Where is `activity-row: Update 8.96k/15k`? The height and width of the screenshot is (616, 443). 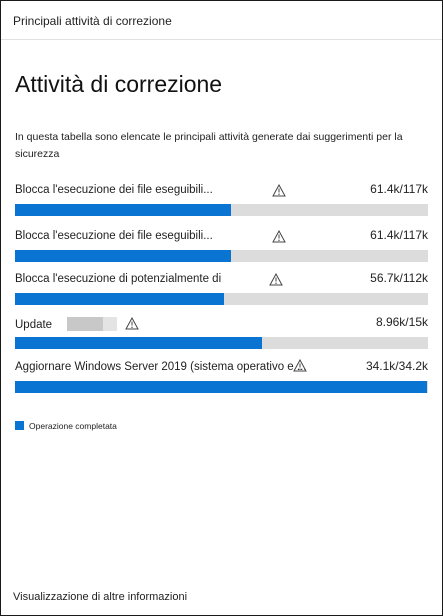 activity-row: Update 8.96k/15k is located at coordinates (222, 336).